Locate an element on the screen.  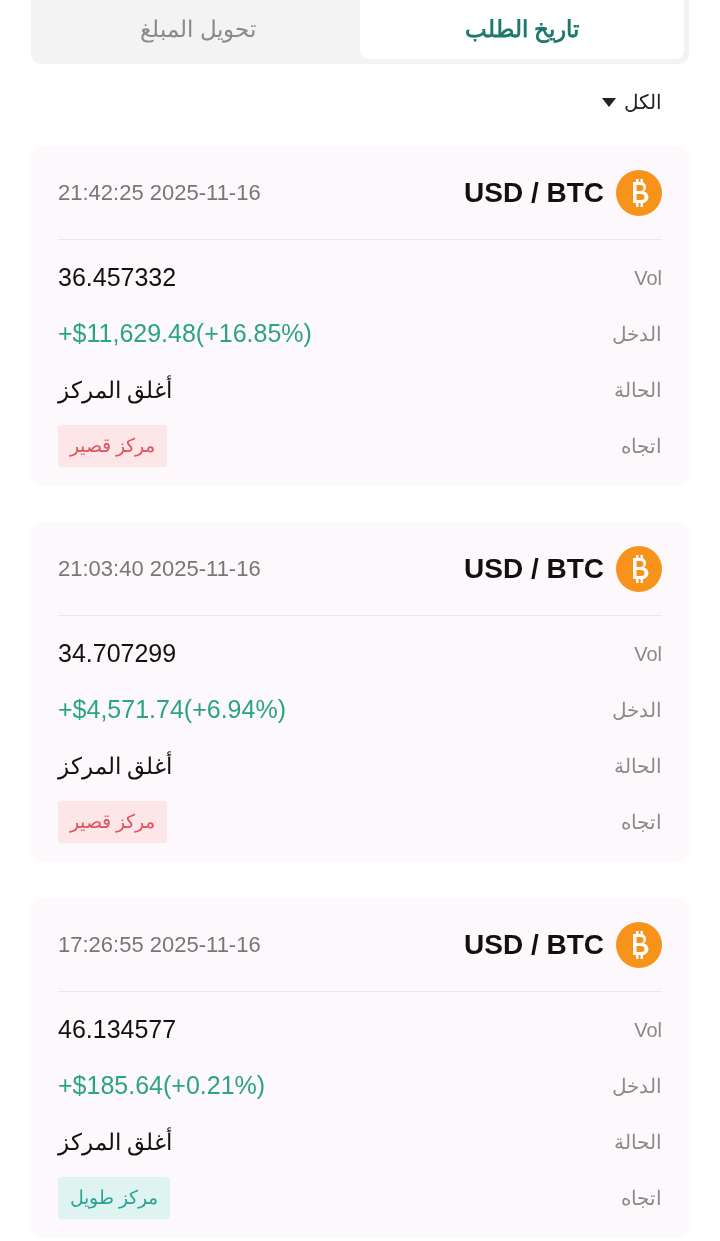
order-datetime: 2025-11-16 21:42:25 is located at coordinates (159, 193).